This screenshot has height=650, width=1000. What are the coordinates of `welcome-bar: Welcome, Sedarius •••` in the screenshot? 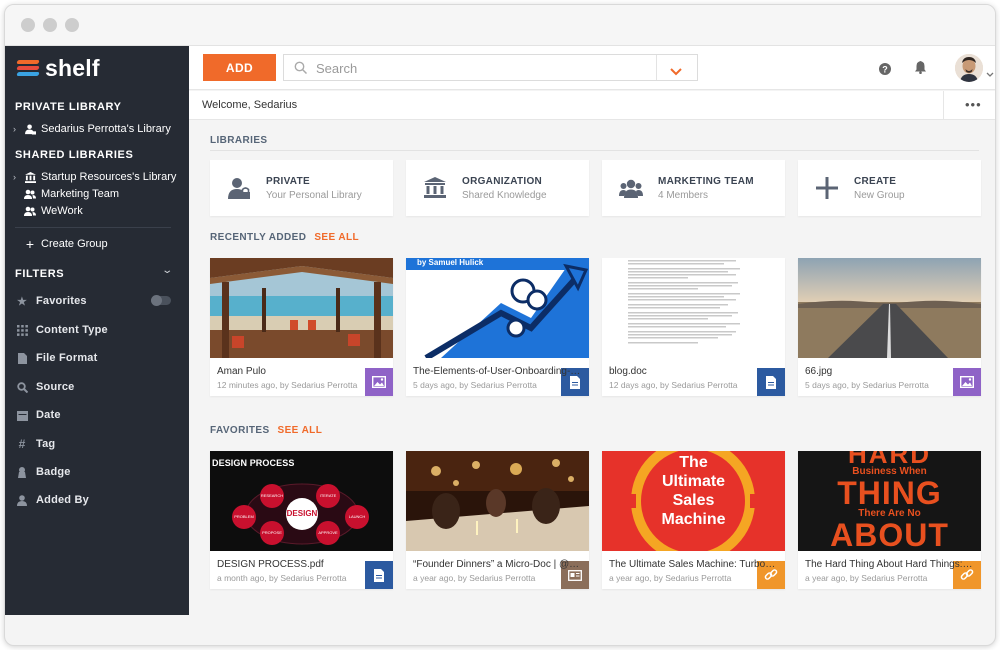 It's located at (592, 105).